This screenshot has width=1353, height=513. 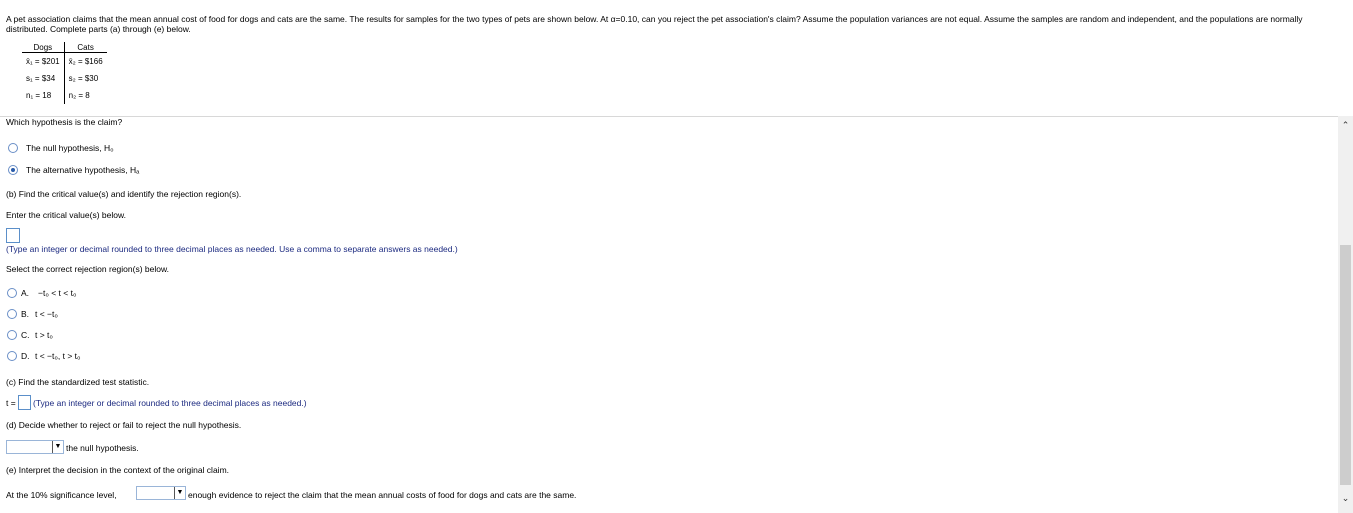 I want to click on cats-n: n₂ = 8, so click(x=79, y=95).